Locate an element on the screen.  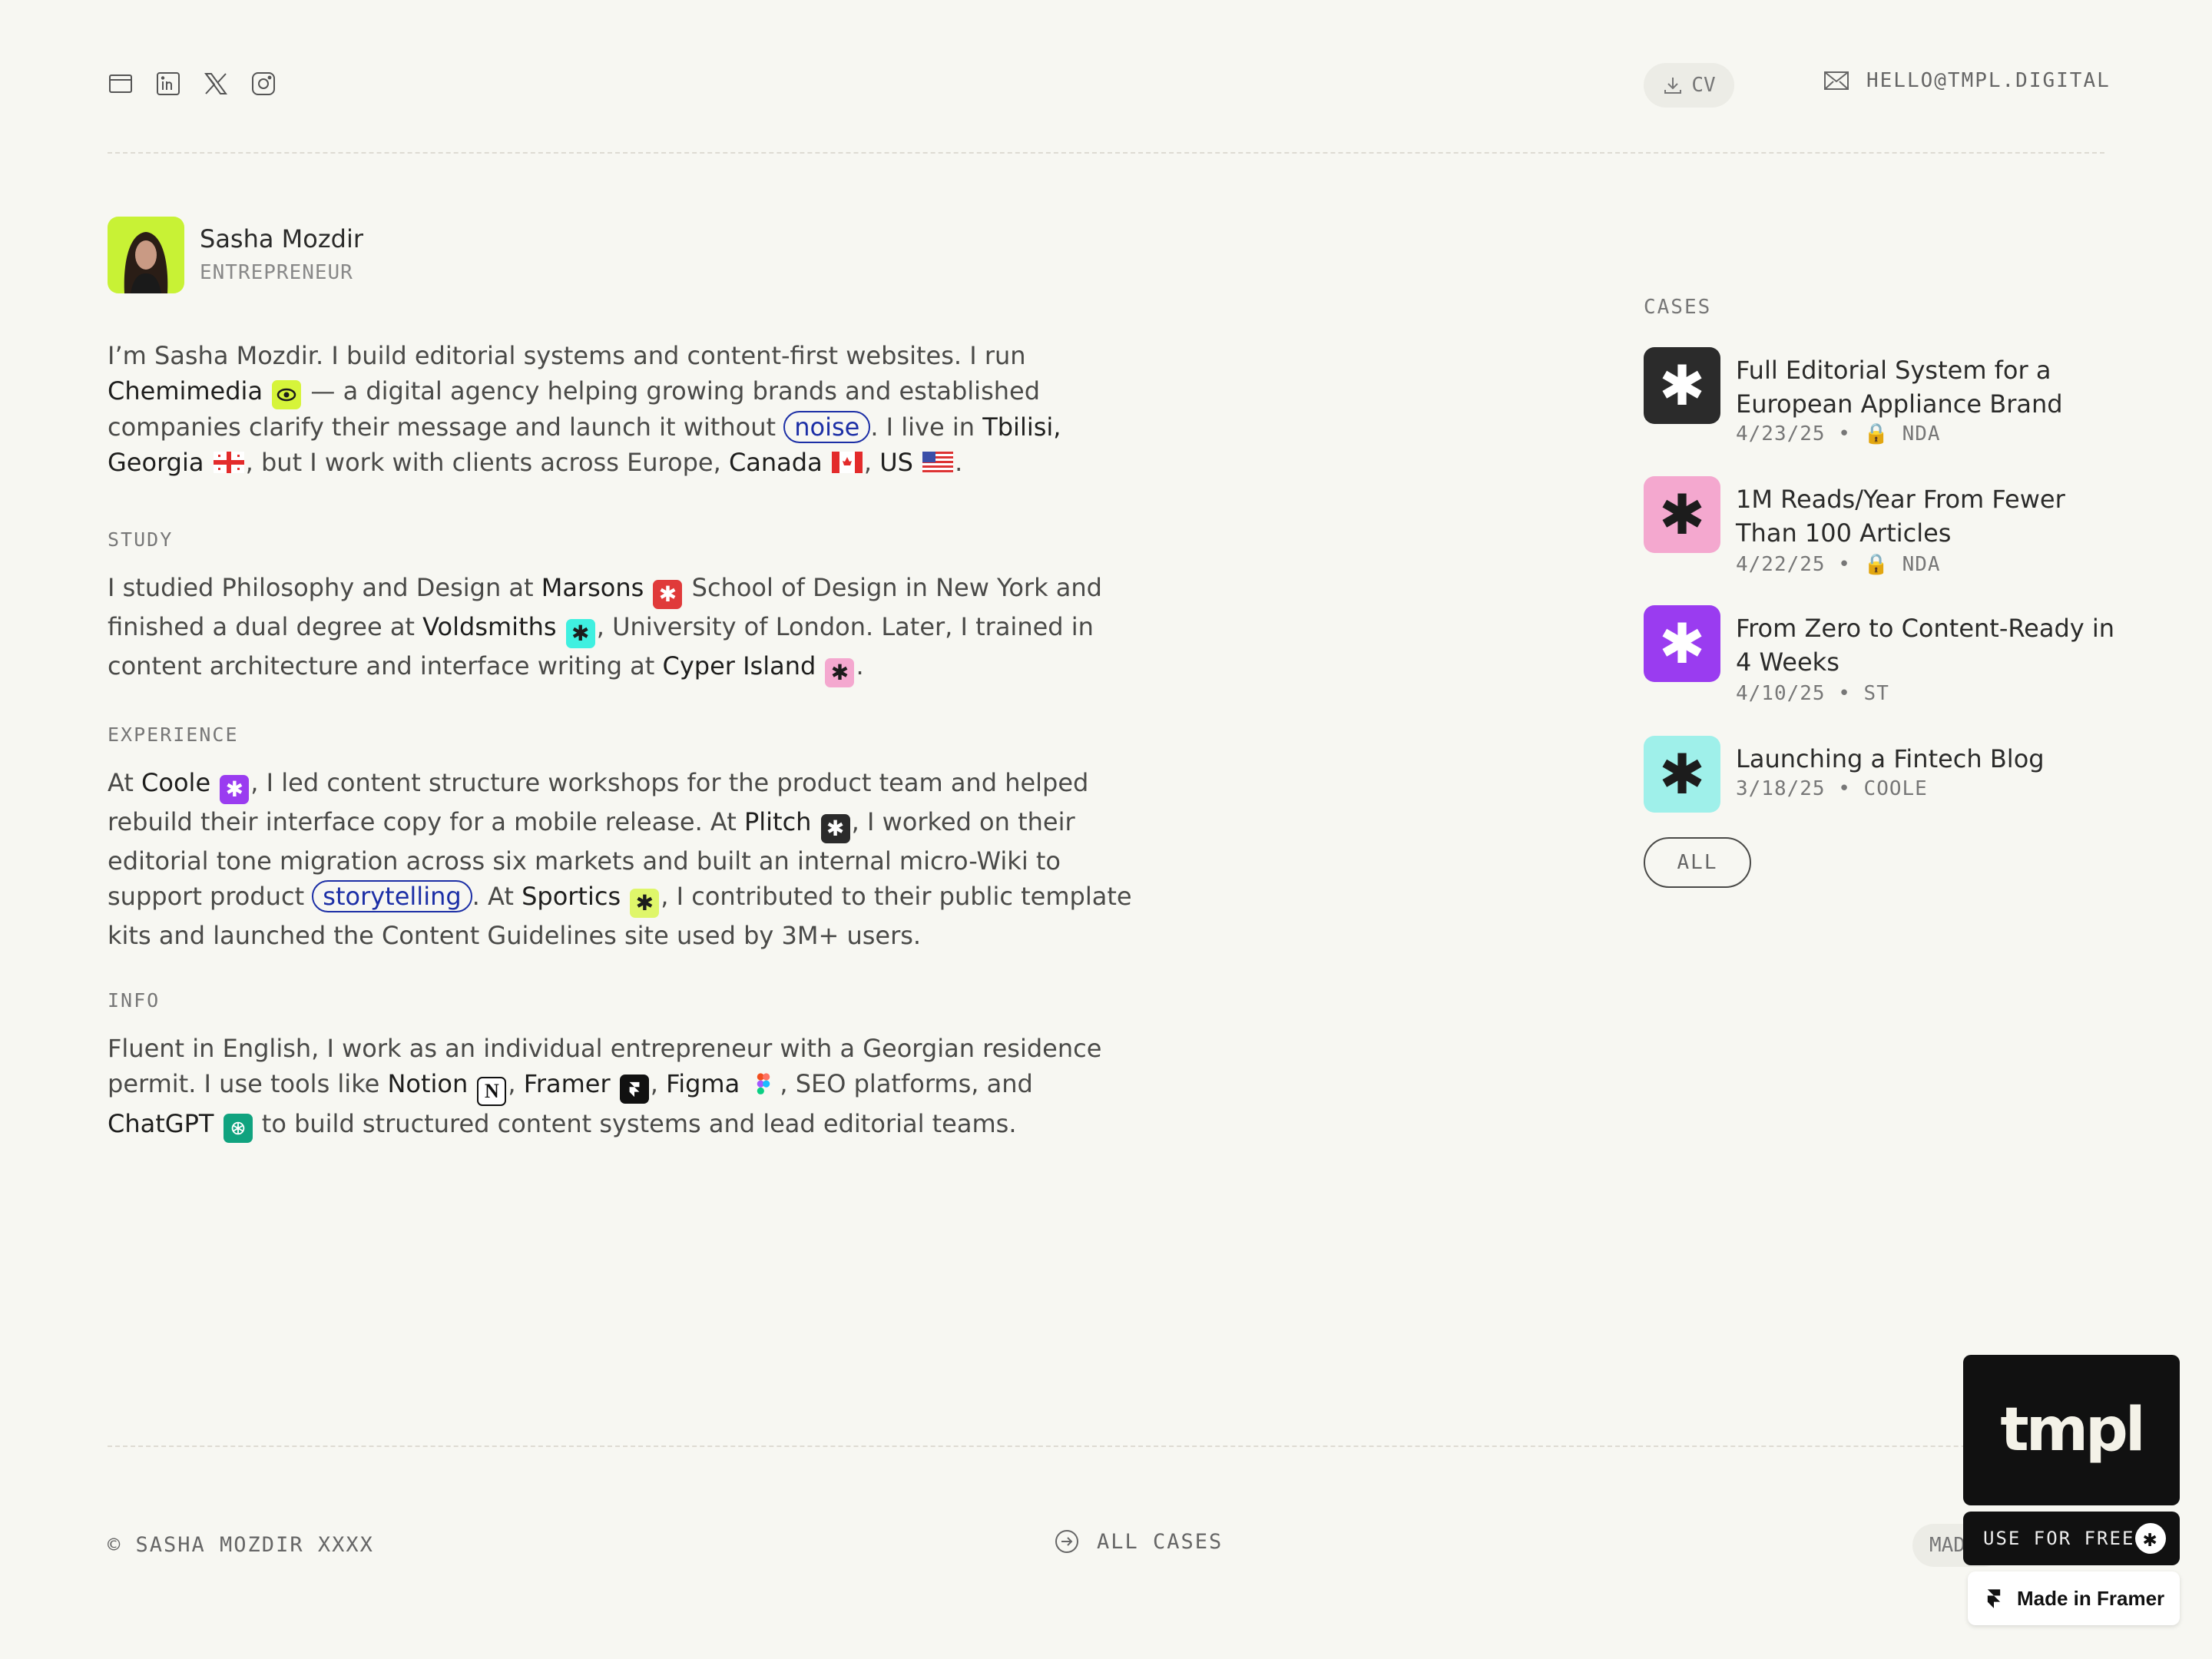
instagram-icon is located at coordinates (263, 84).